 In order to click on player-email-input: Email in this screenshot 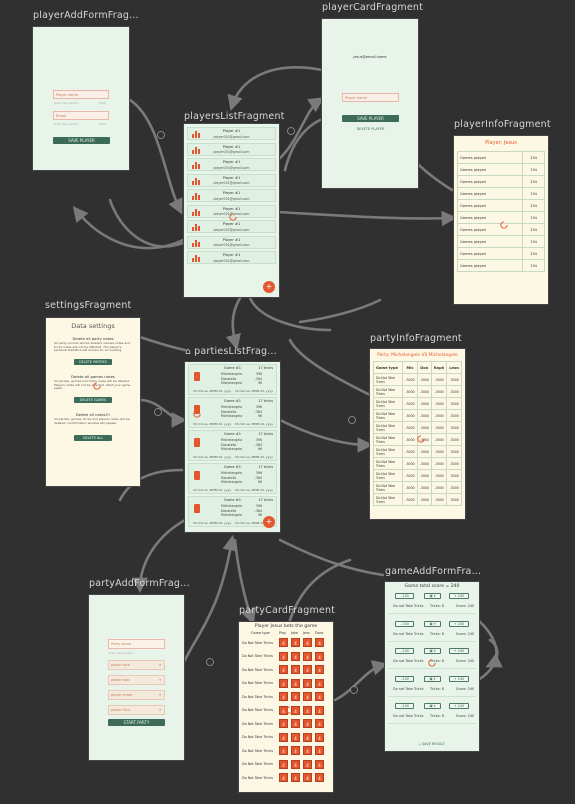, I will do `click(81, 115)`.